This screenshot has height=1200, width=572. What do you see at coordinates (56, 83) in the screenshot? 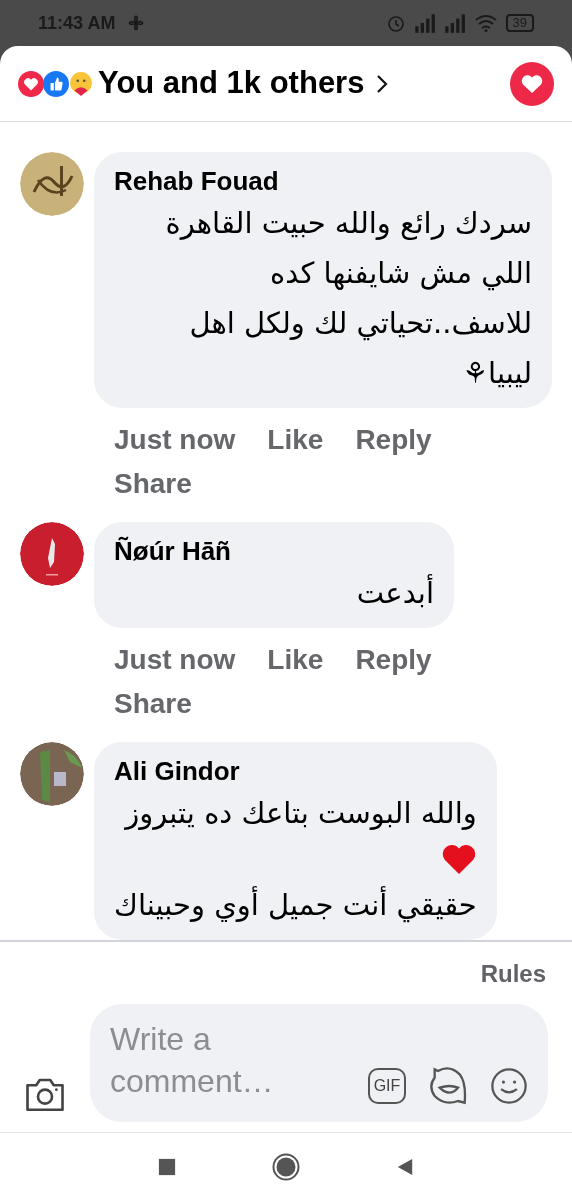
I see `like-reaction-icon` at bounding box center [56, 83].